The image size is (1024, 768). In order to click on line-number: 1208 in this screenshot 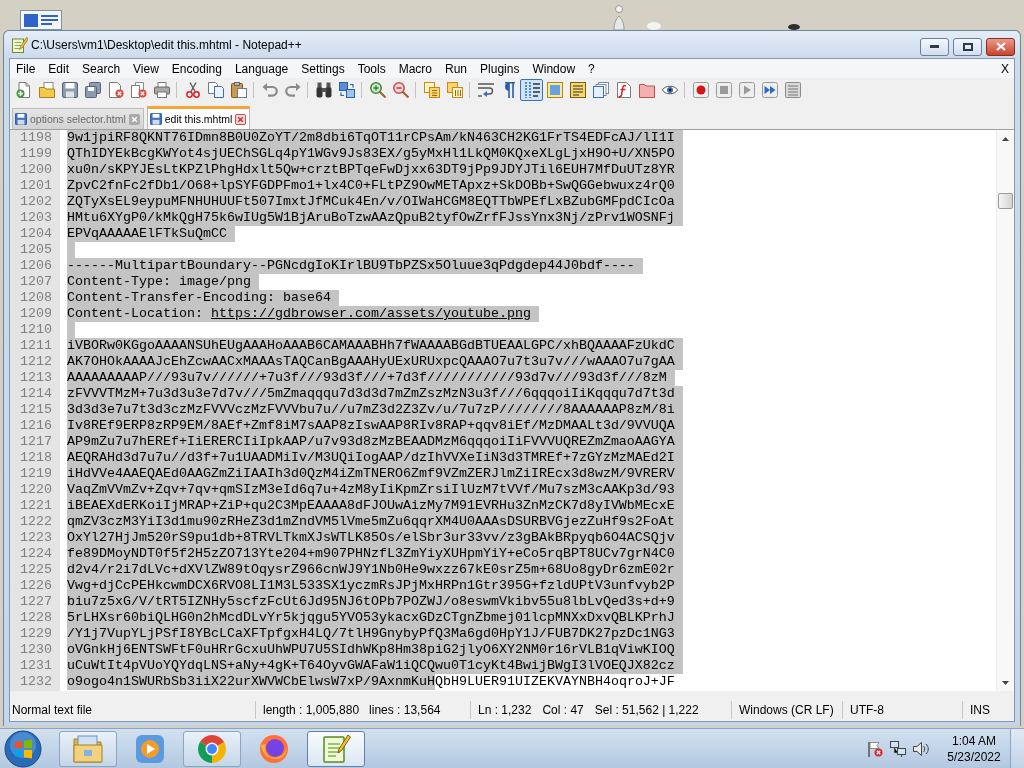, I will do `click(36, 298)`.